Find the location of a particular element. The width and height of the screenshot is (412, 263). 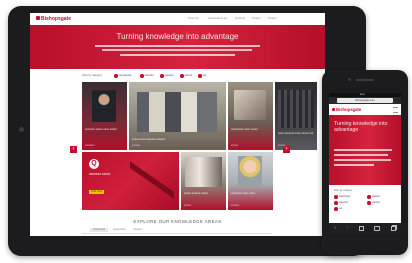

hero-title: Turning knowledge into advantage is located at coordinates (177, 36).